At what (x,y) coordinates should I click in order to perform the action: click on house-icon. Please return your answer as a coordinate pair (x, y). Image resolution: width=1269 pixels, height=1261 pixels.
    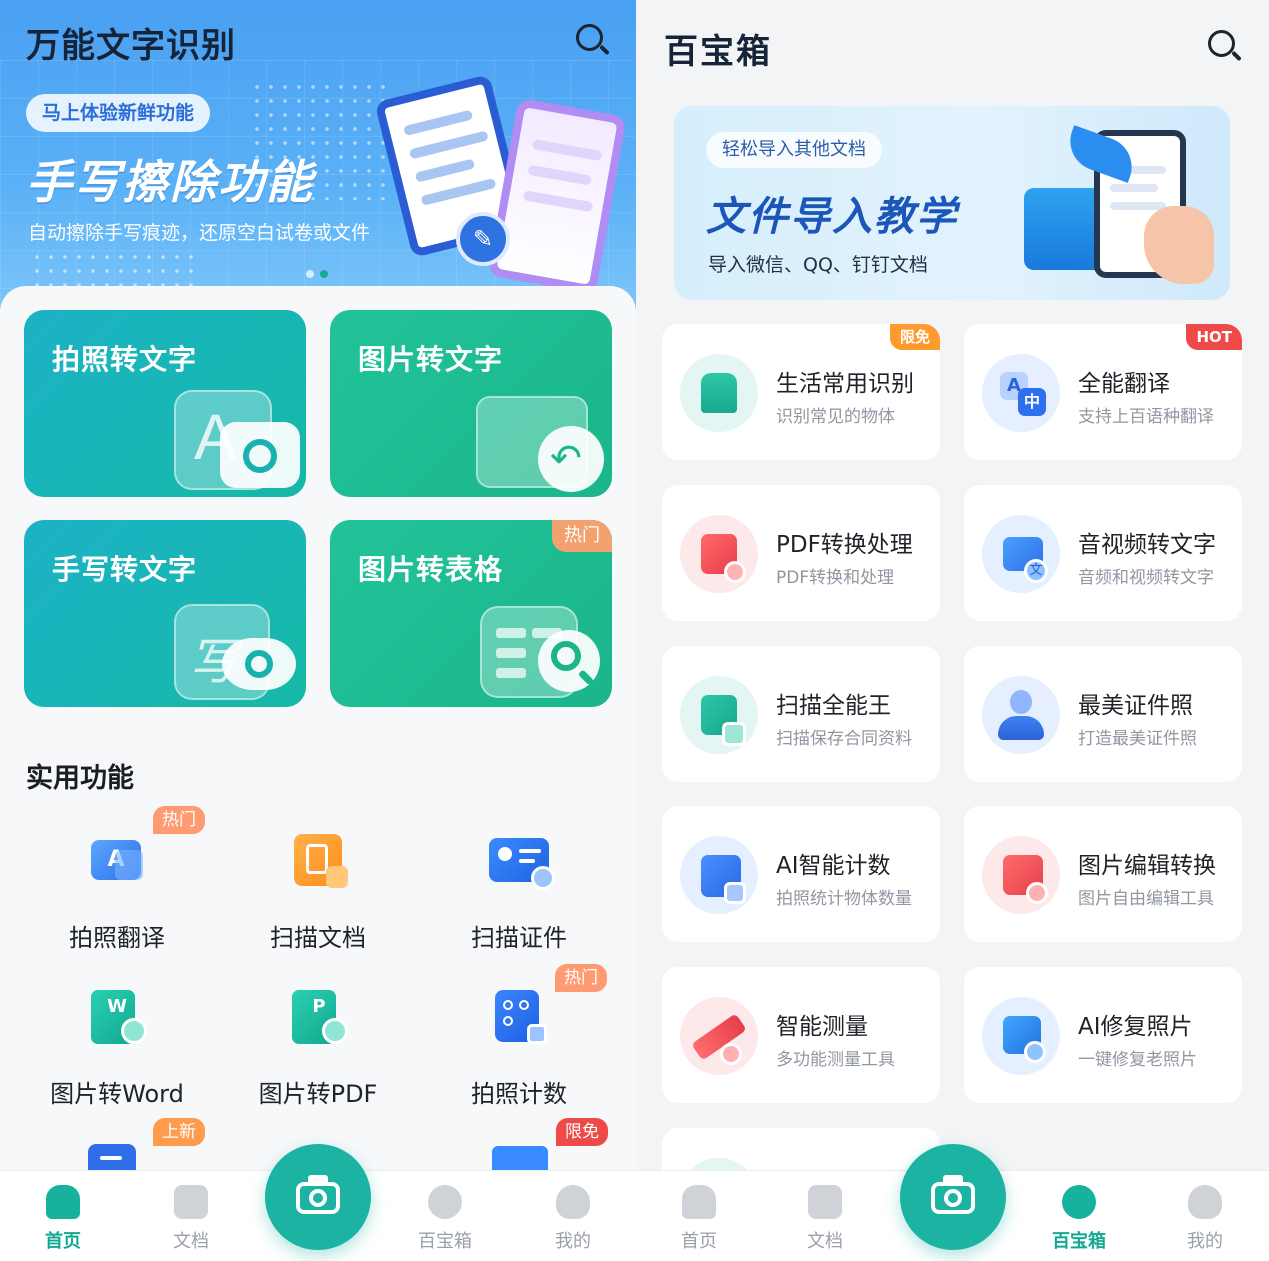
    Looking at the image, I should click on (719, 393).